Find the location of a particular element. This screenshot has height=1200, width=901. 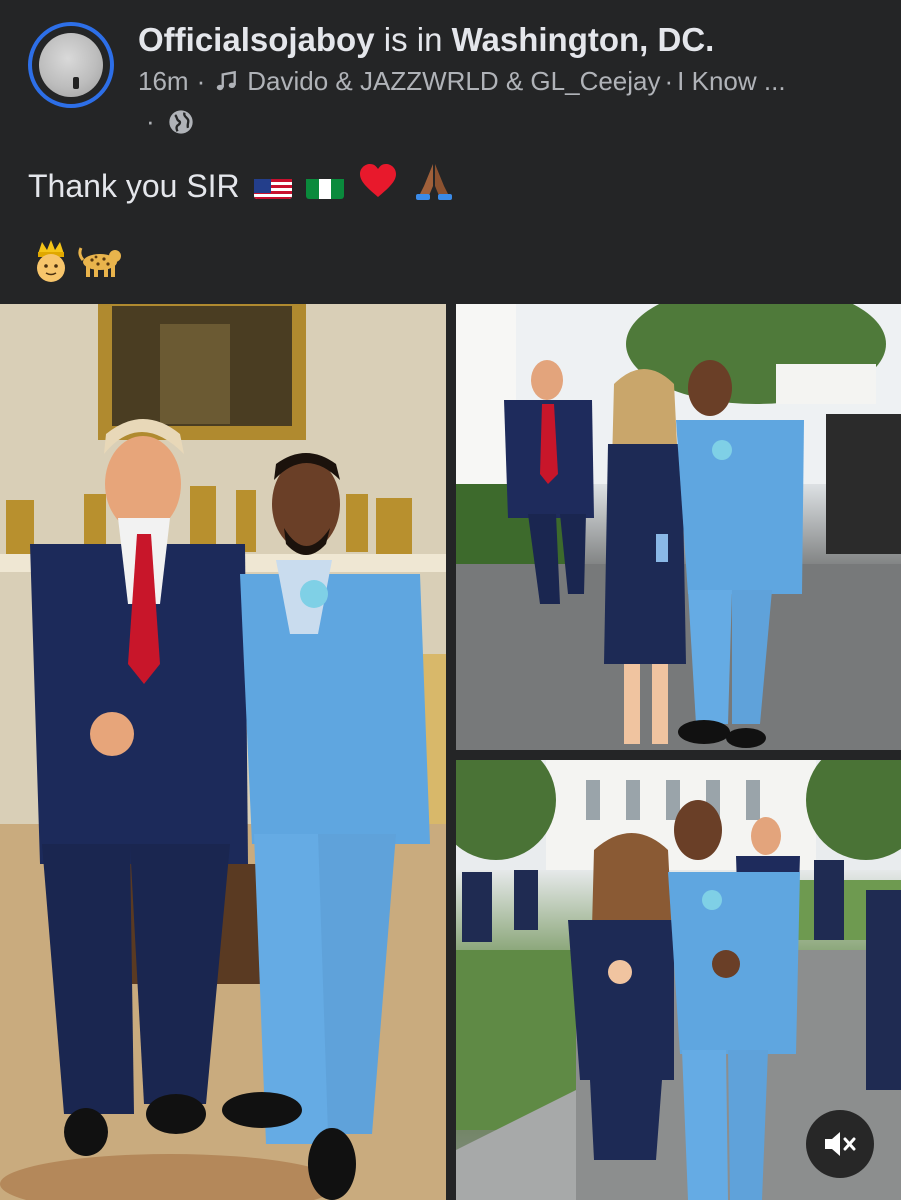

music-note-icon is located at coordinates (227, 80).